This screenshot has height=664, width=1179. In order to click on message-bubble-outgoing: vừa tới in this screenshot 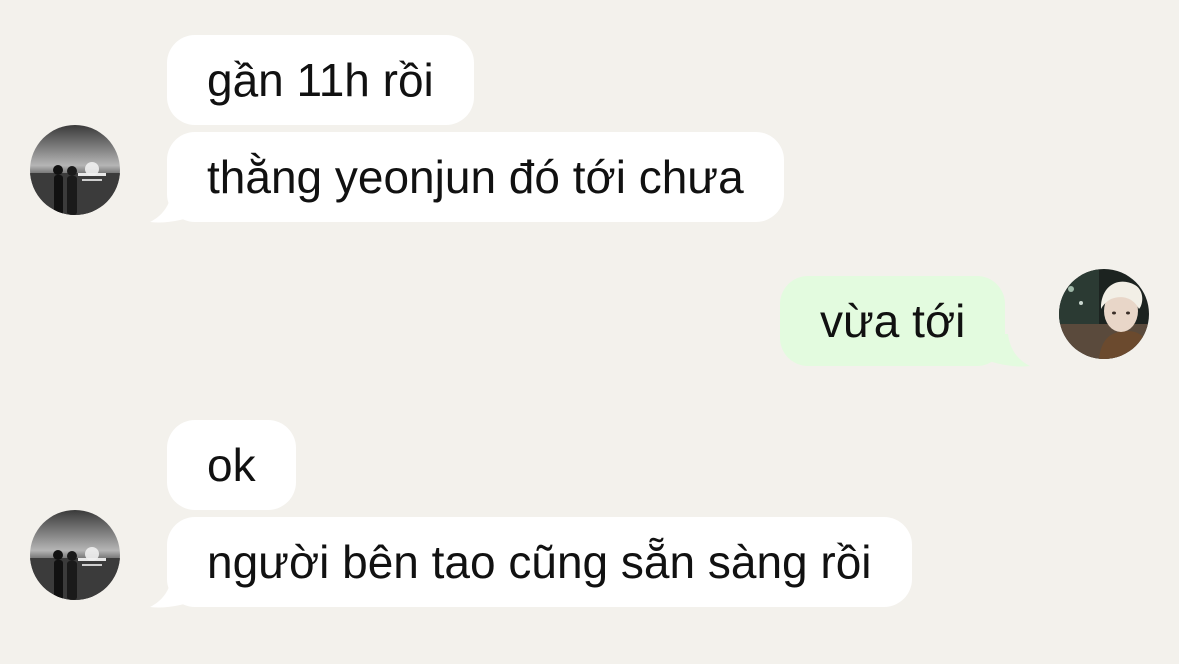, I will do `click(893, 321)`.